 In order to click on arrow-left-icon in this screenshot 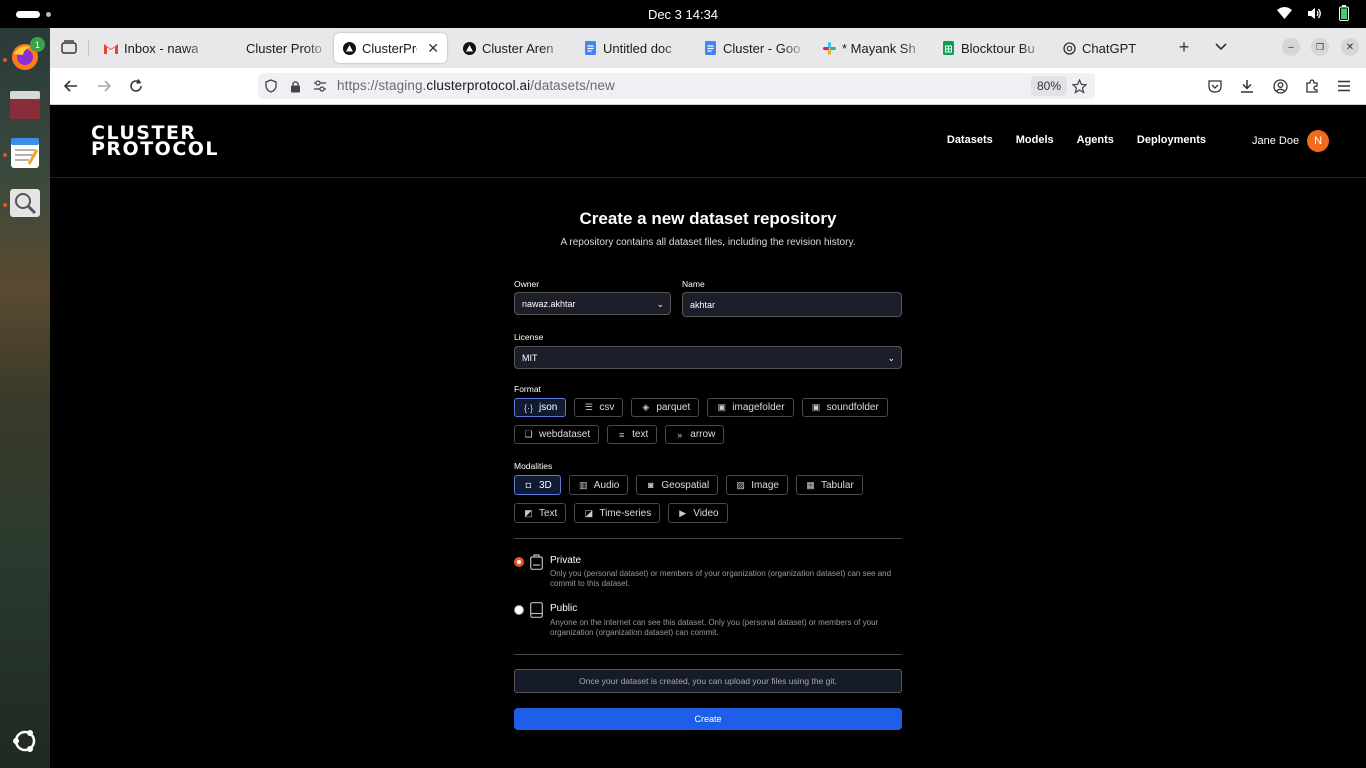, I will do `click(70, 86)`.